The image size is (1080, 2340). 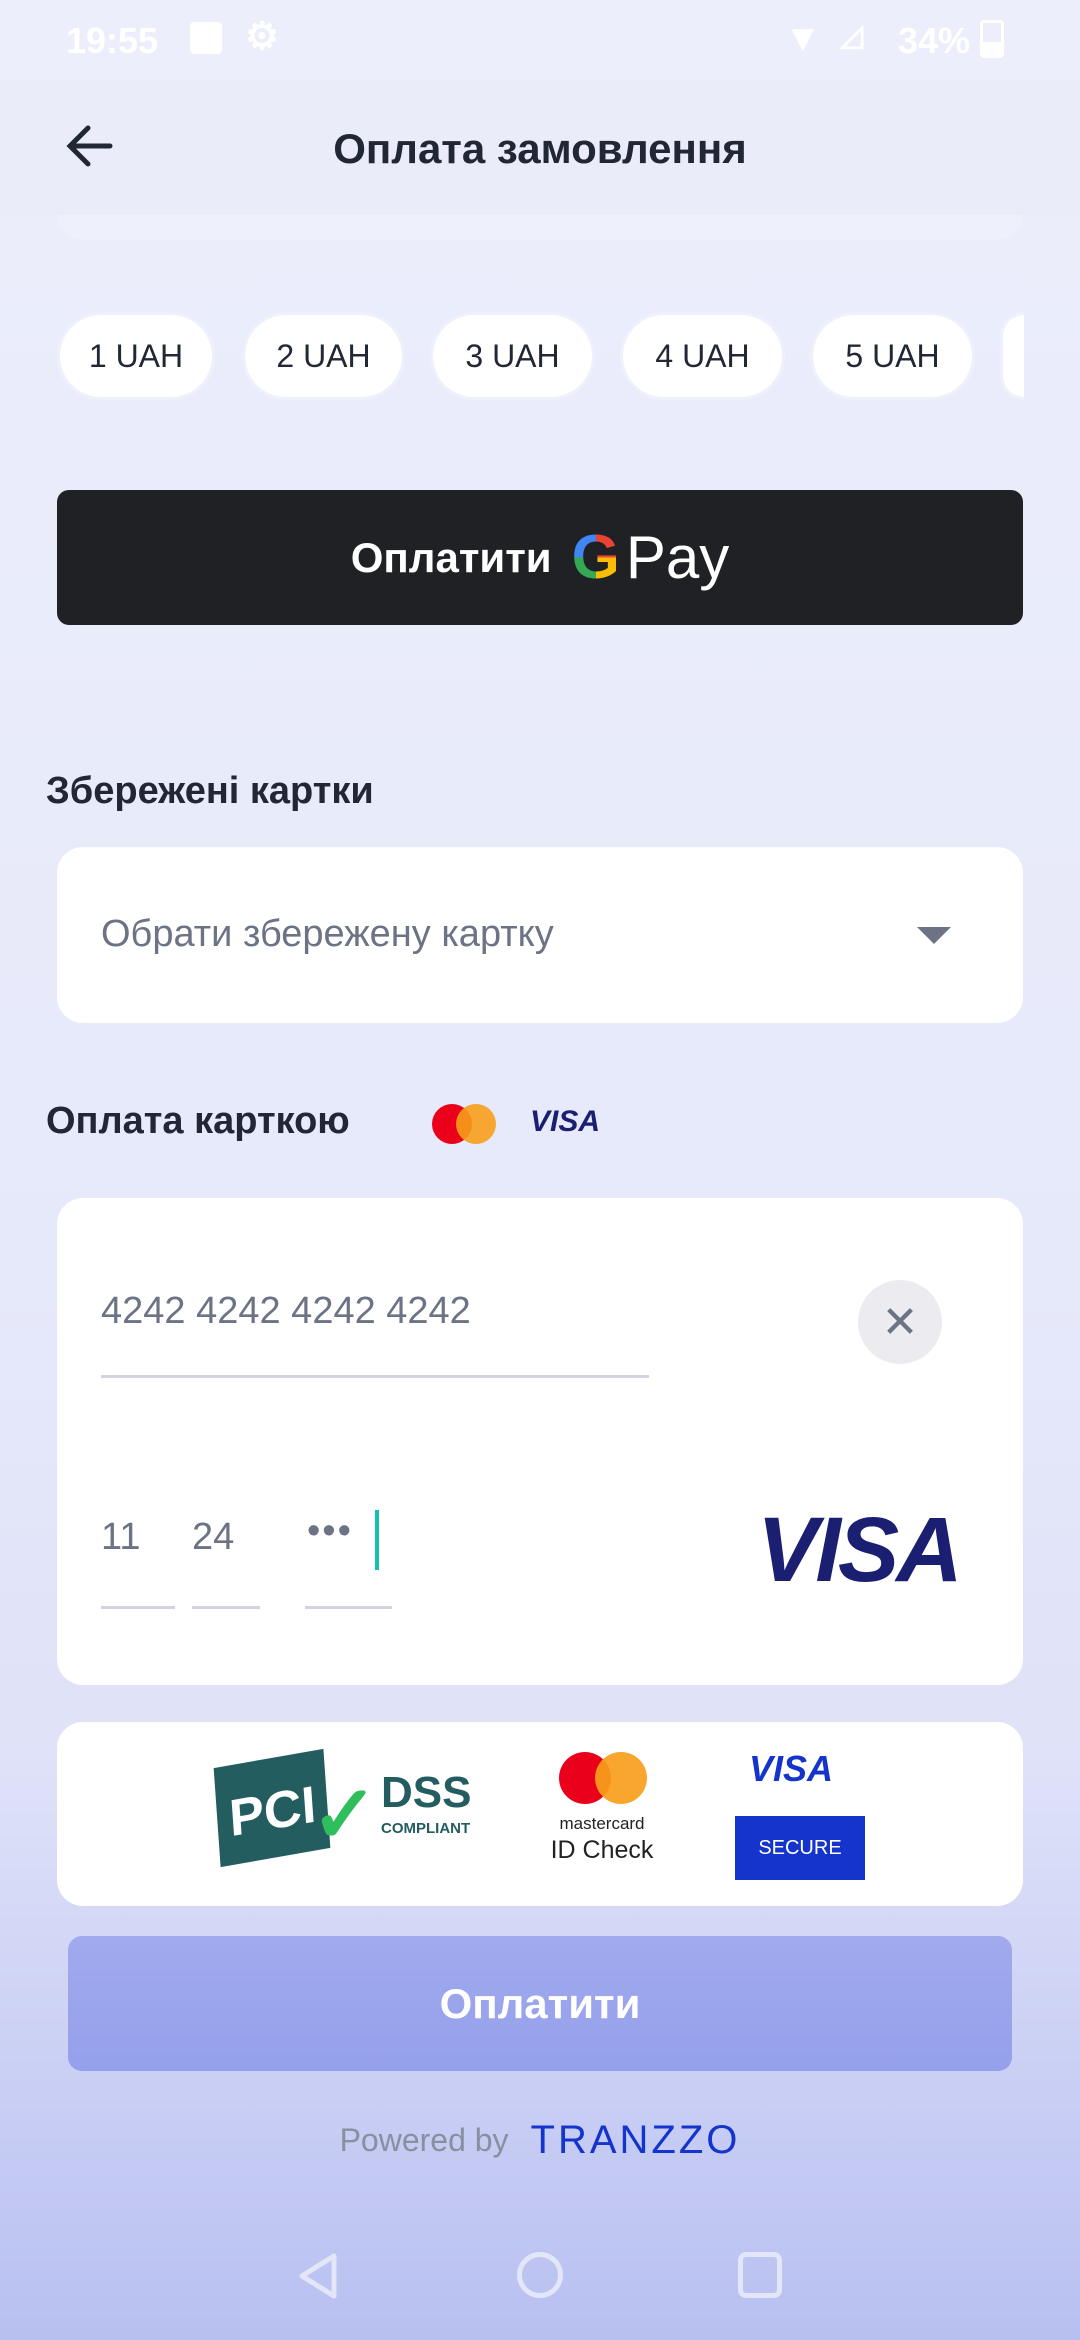 I want to click on amount-chip: 3 UAH, so click(x=512, y=356).